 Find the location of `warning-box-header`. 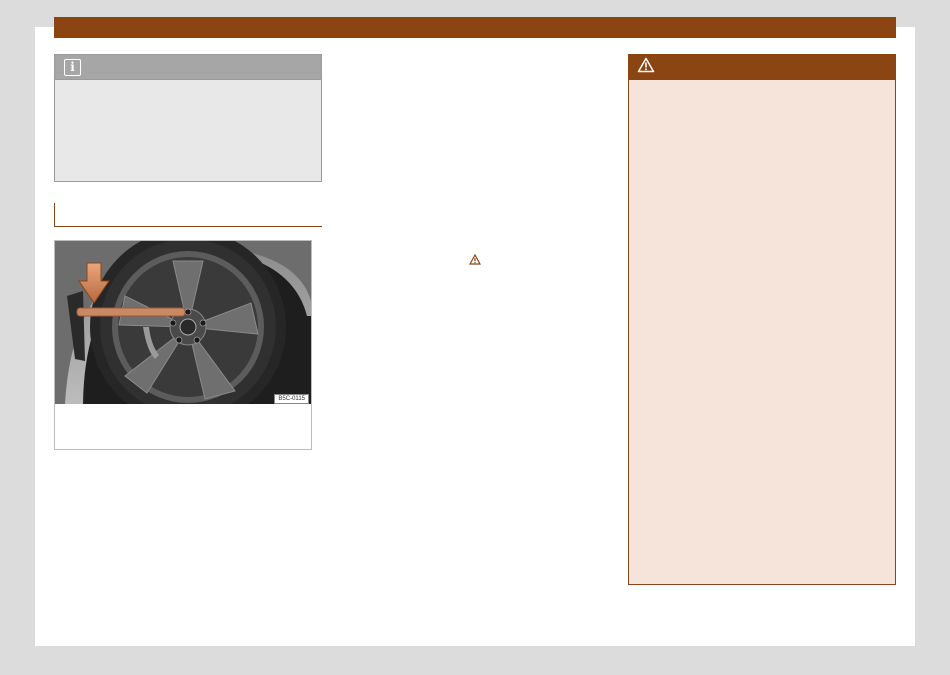

warning-box-header is located at coordinates (762, 67).